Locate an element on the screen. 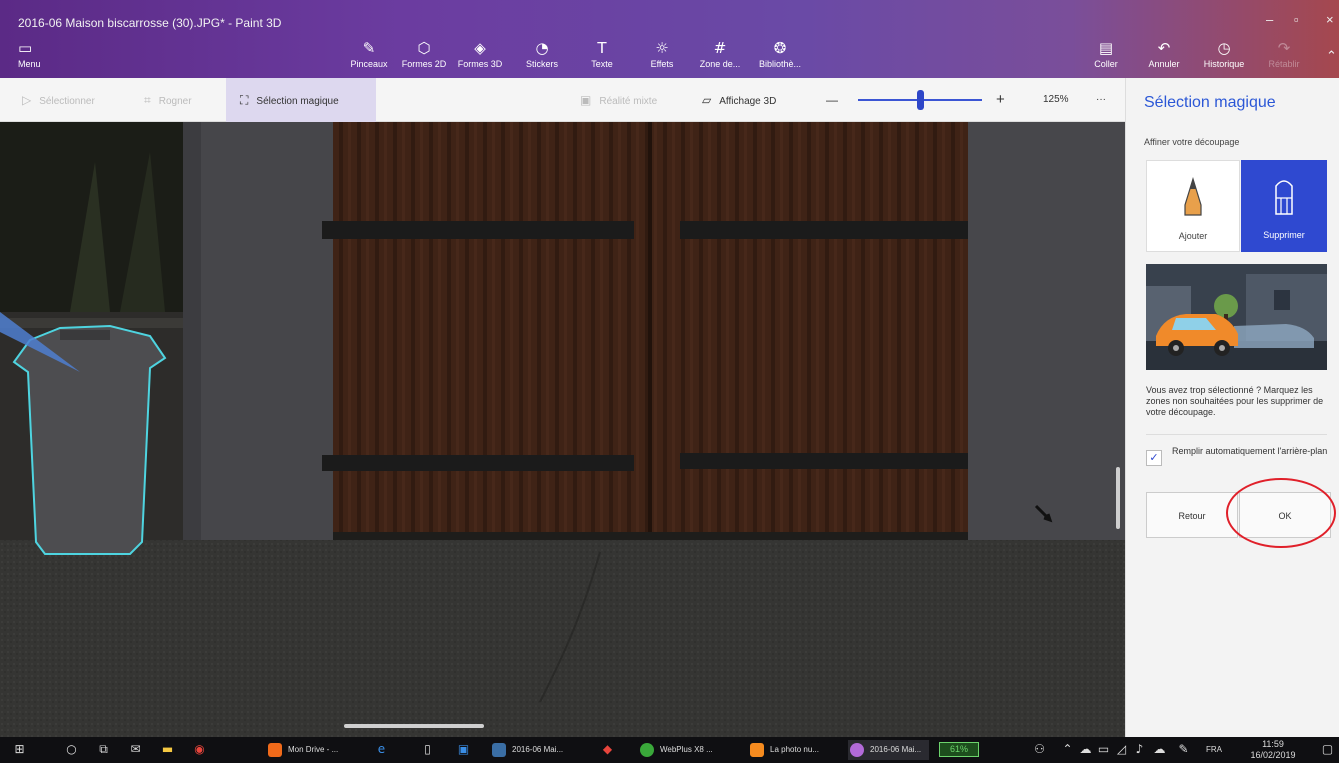 The height and width of the screenshot is (763, 1339). panel-divider is located at coordinates (1236, 434).